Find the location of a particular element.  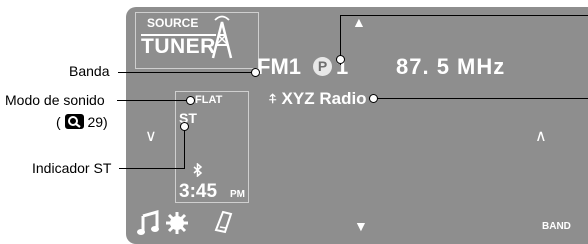

phone-icon is located at coordinates (224, 224).